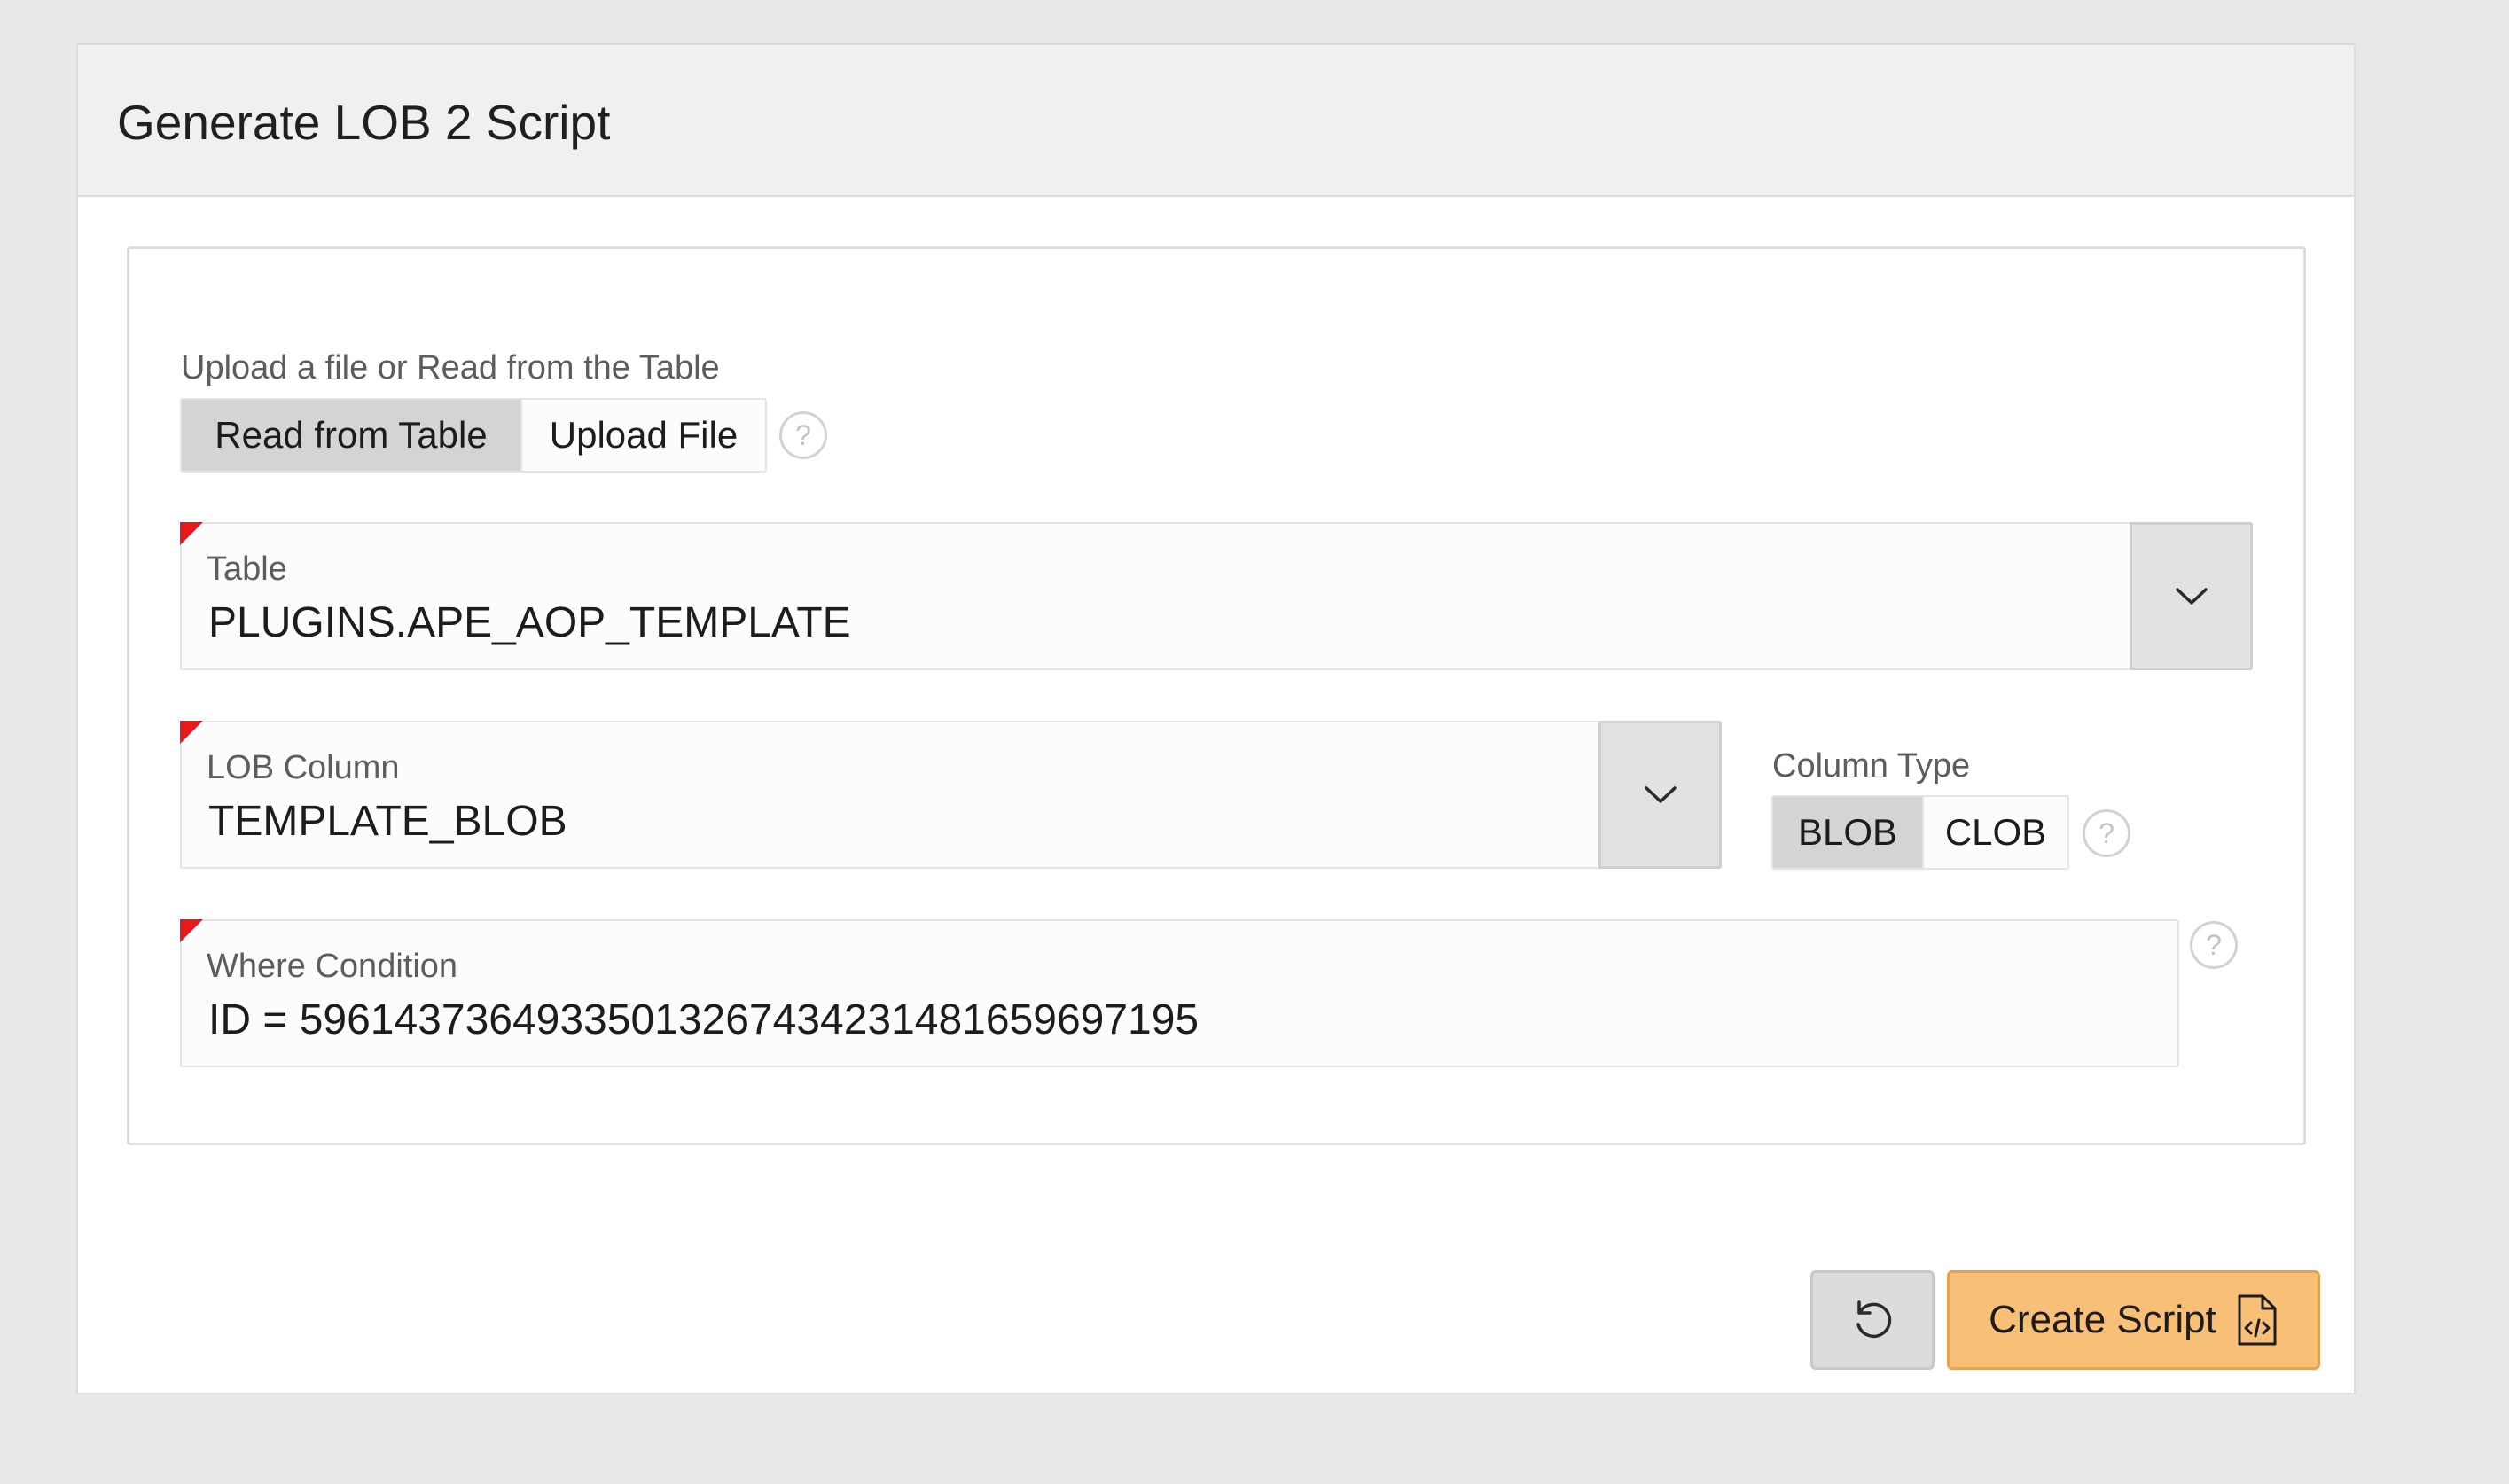 Image resolution: width=2509 pixels, height=1484 pixels. I want to click on option-upload-file: Upload File, so click(642, 435).